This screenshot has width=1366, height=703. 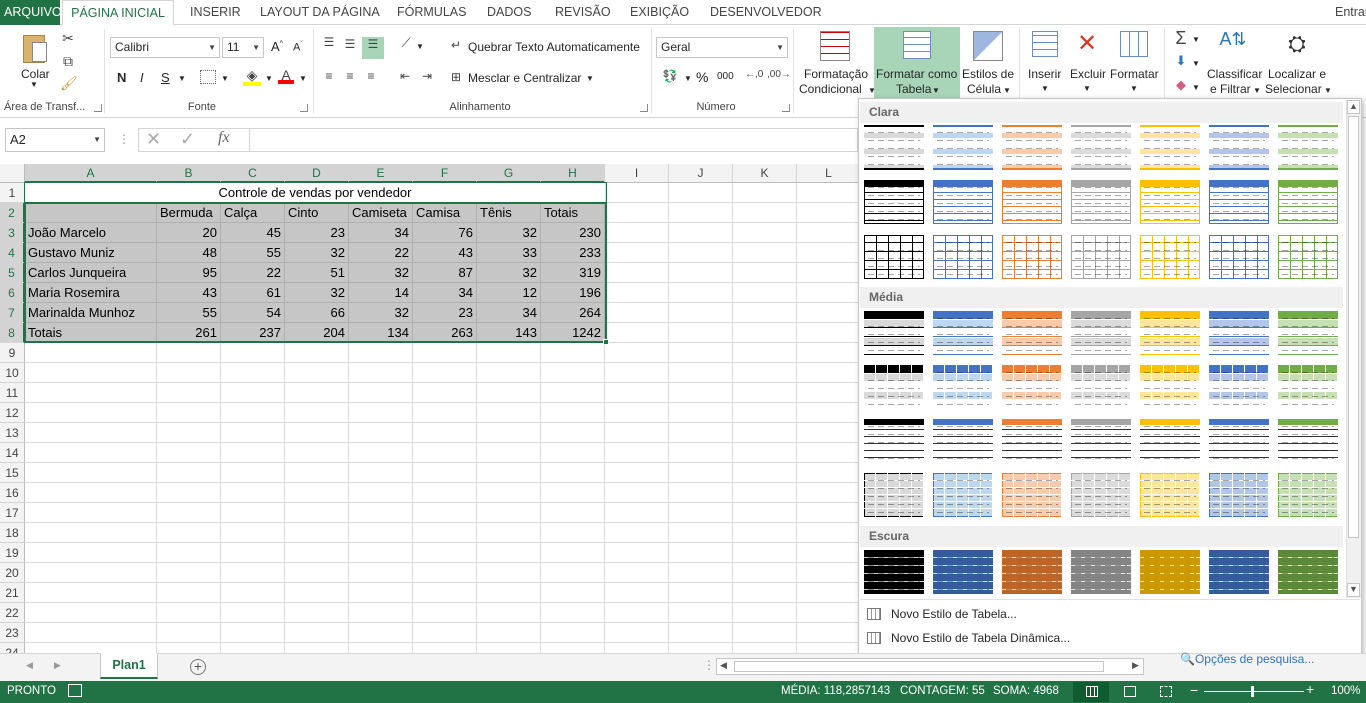 What do you see at coordinates (12, 433) in the screenshot?
I see `row-header-13: 13` at bounding box center [12, 433].